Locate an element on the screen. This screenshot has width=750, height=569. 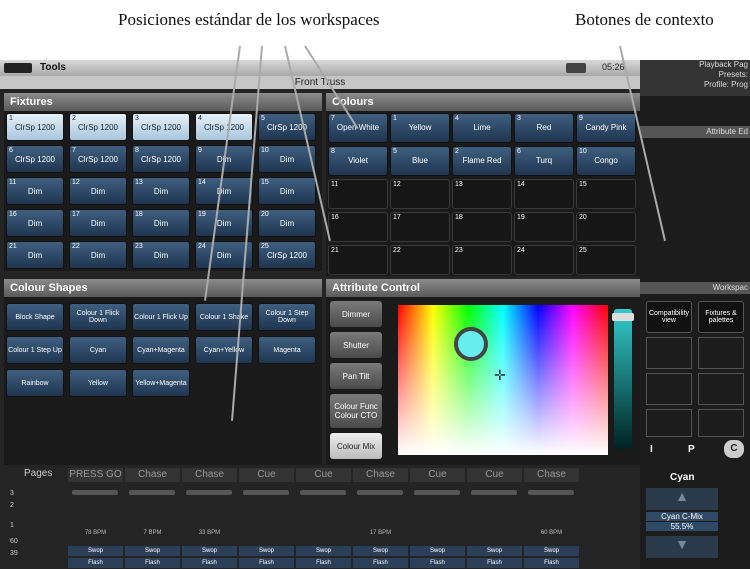
colour-palette-button: 19 is located at coordinates (544, 227).